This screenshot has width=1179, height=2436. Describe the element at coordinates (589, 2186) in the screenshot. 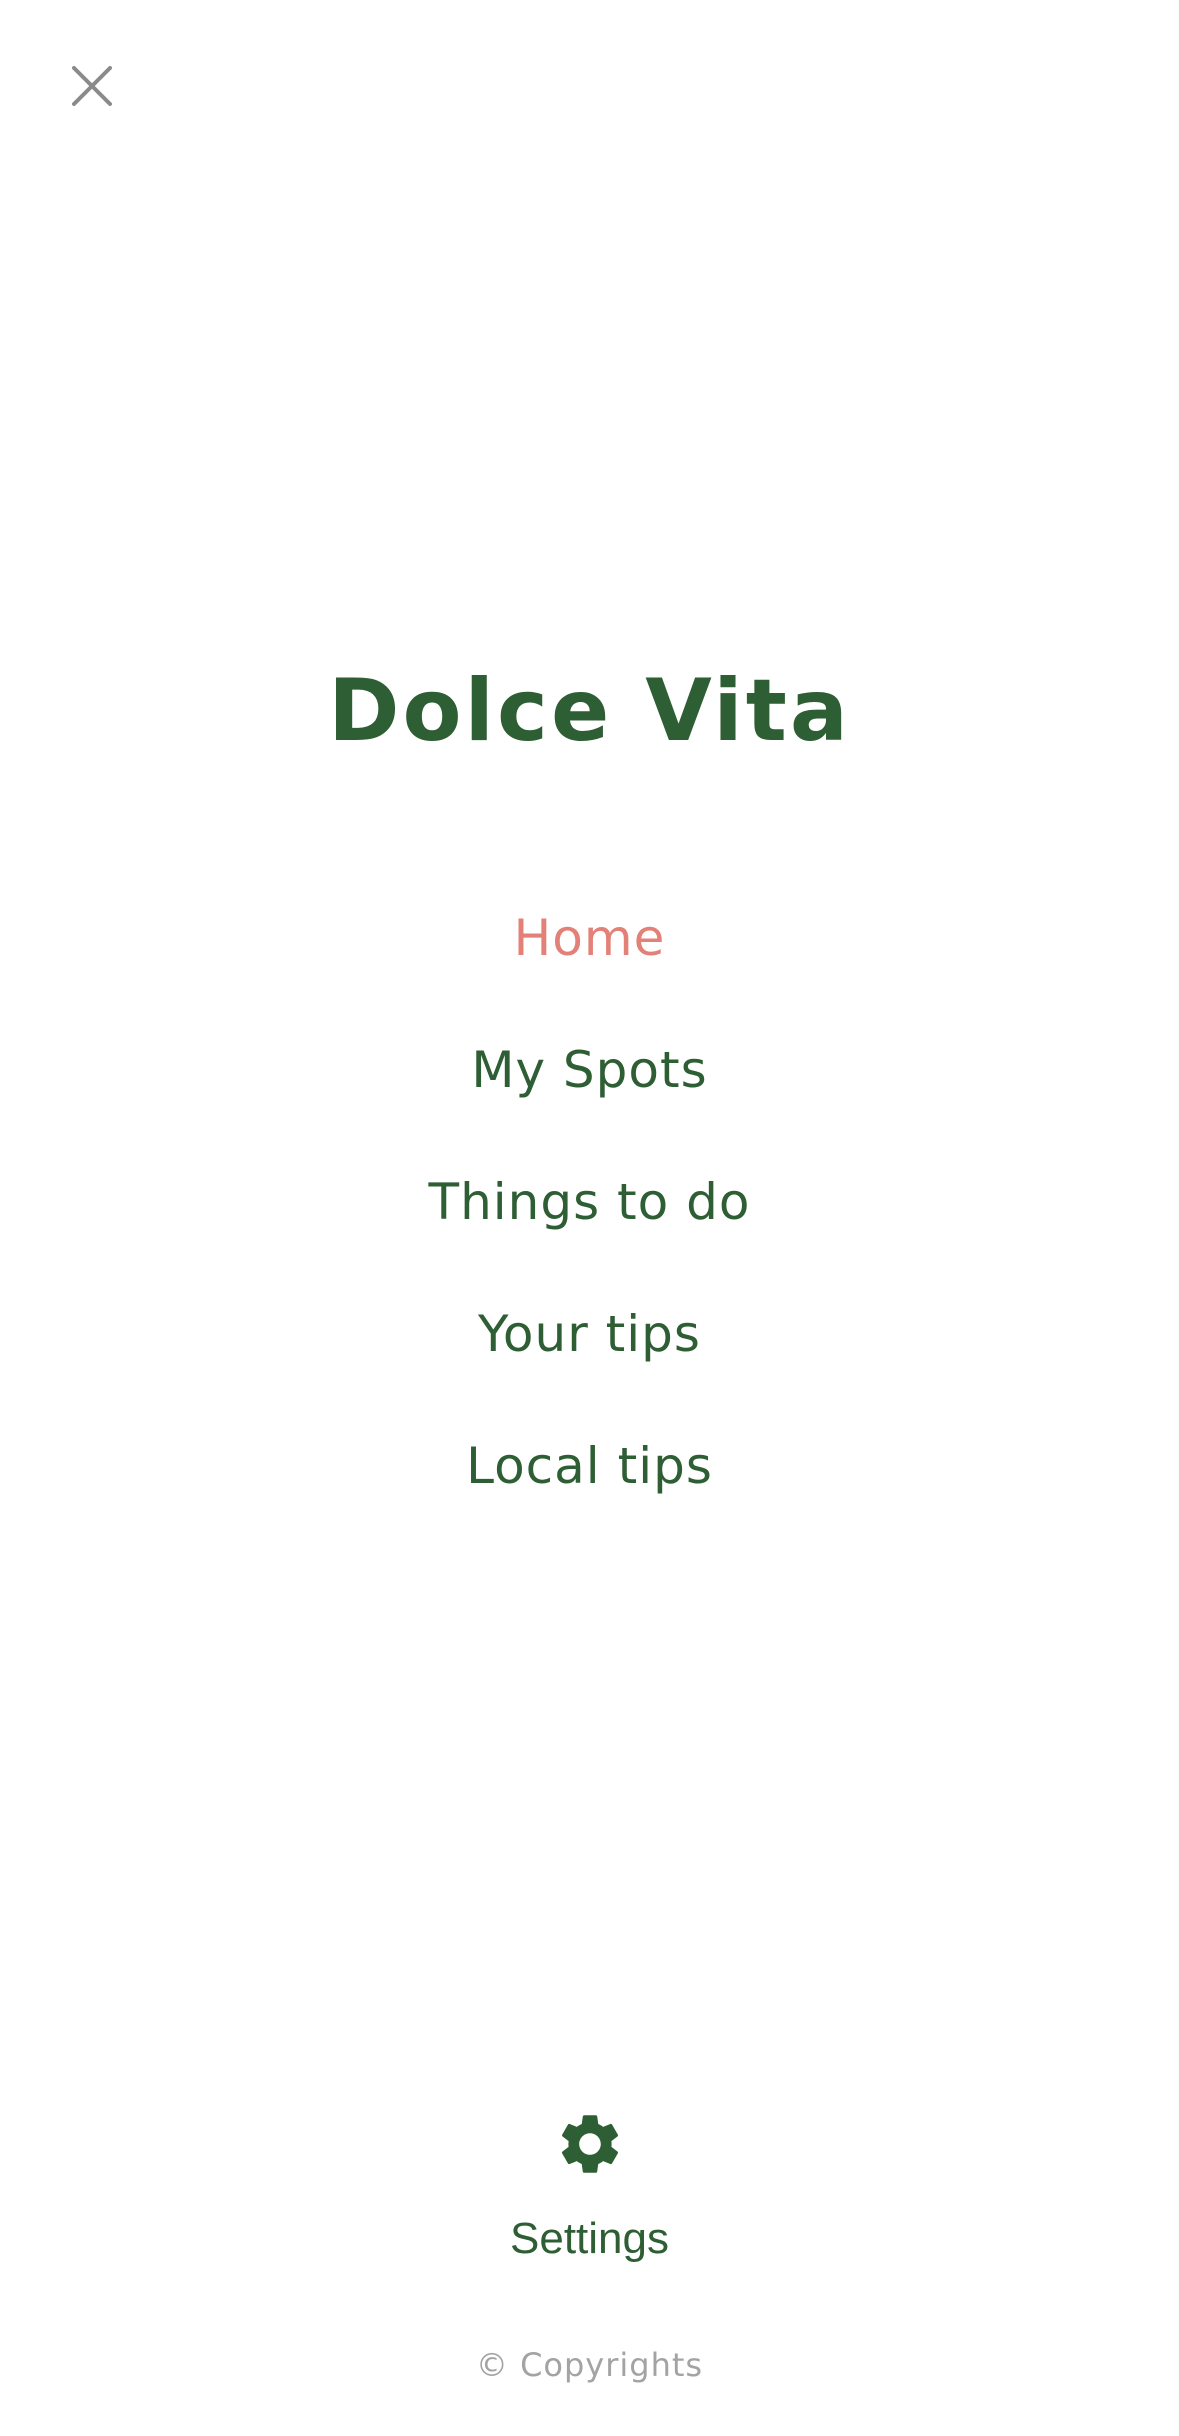

I see `settings-button: Settings` at that location.